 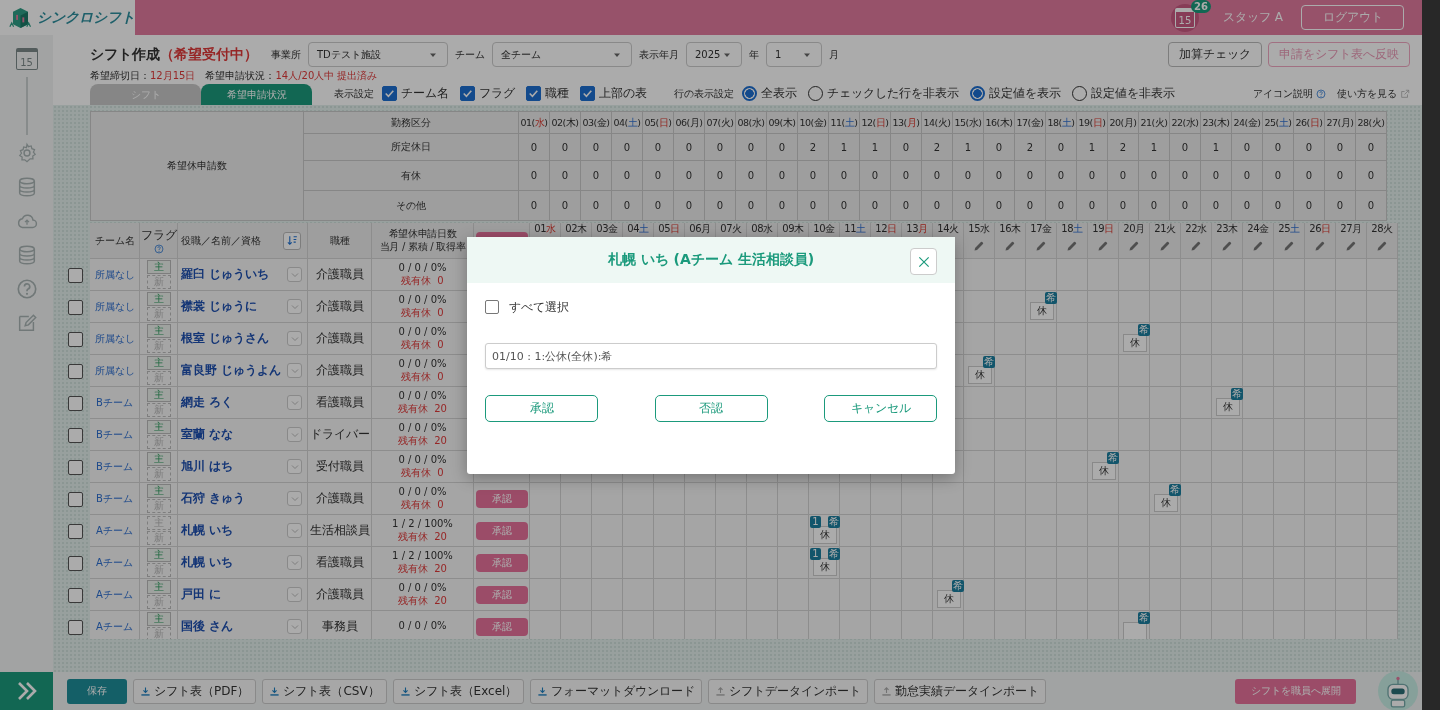 I want to click on job-title: 看護職員, so click(x=339, y=562).